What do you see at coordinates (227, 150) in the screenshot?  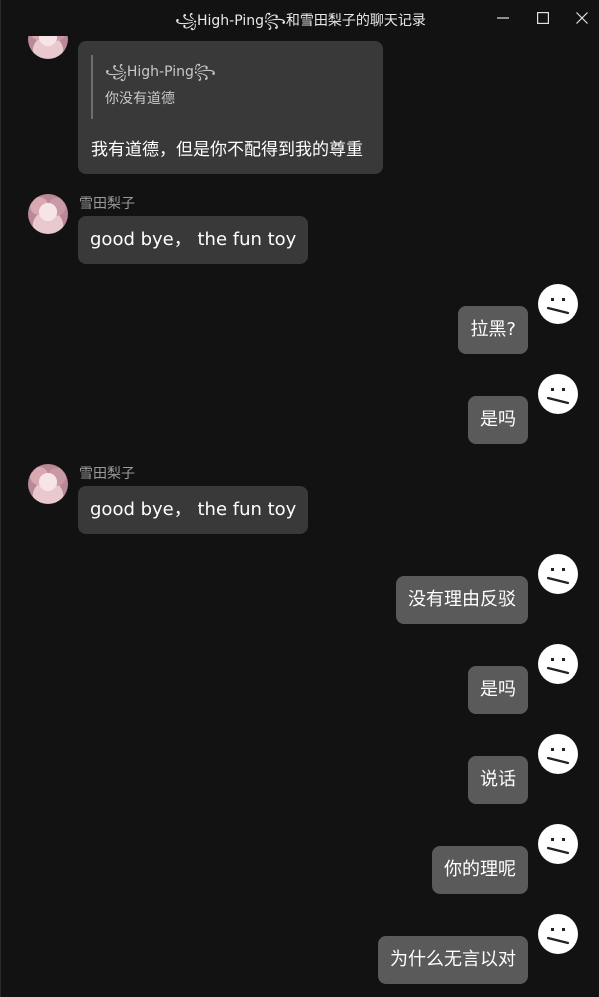 I see `message-text: 我有道德，但是你不配得到我的尊重` at bounding box center [227, 150].